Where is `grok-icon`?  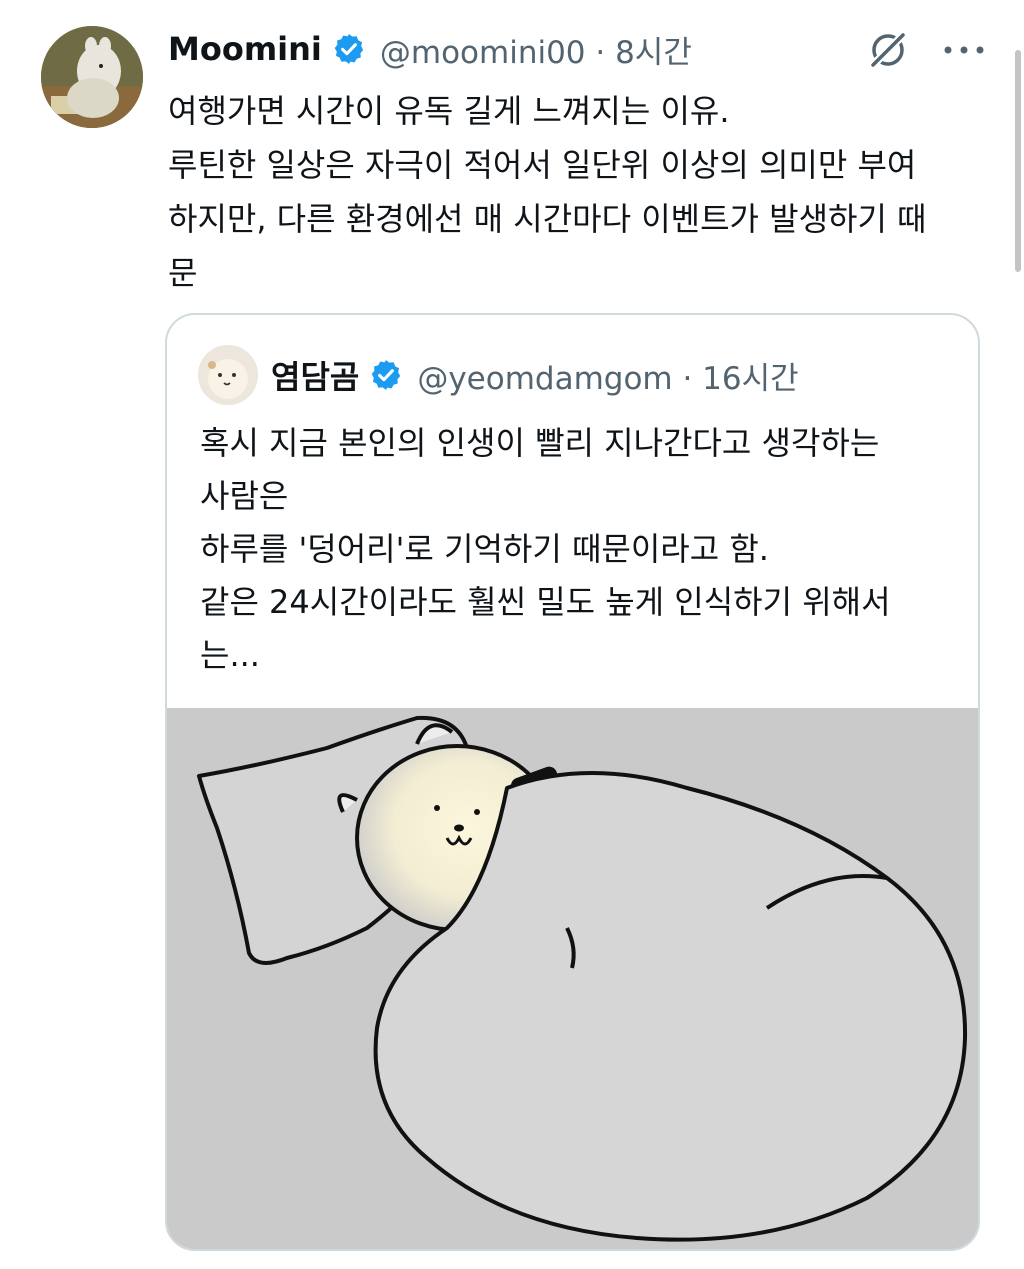
grok-icon is located at coordinates (888, 50).